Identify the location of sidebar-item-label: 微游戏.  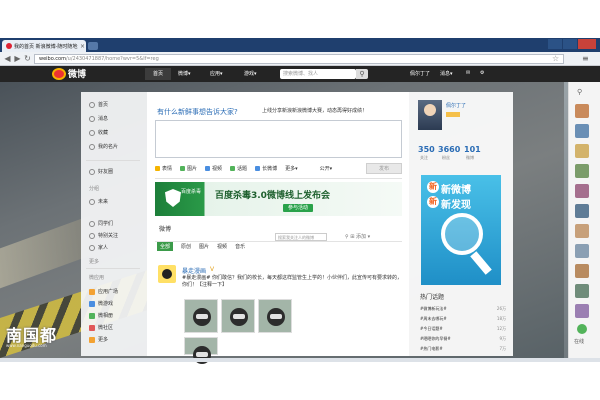
(106, 304).